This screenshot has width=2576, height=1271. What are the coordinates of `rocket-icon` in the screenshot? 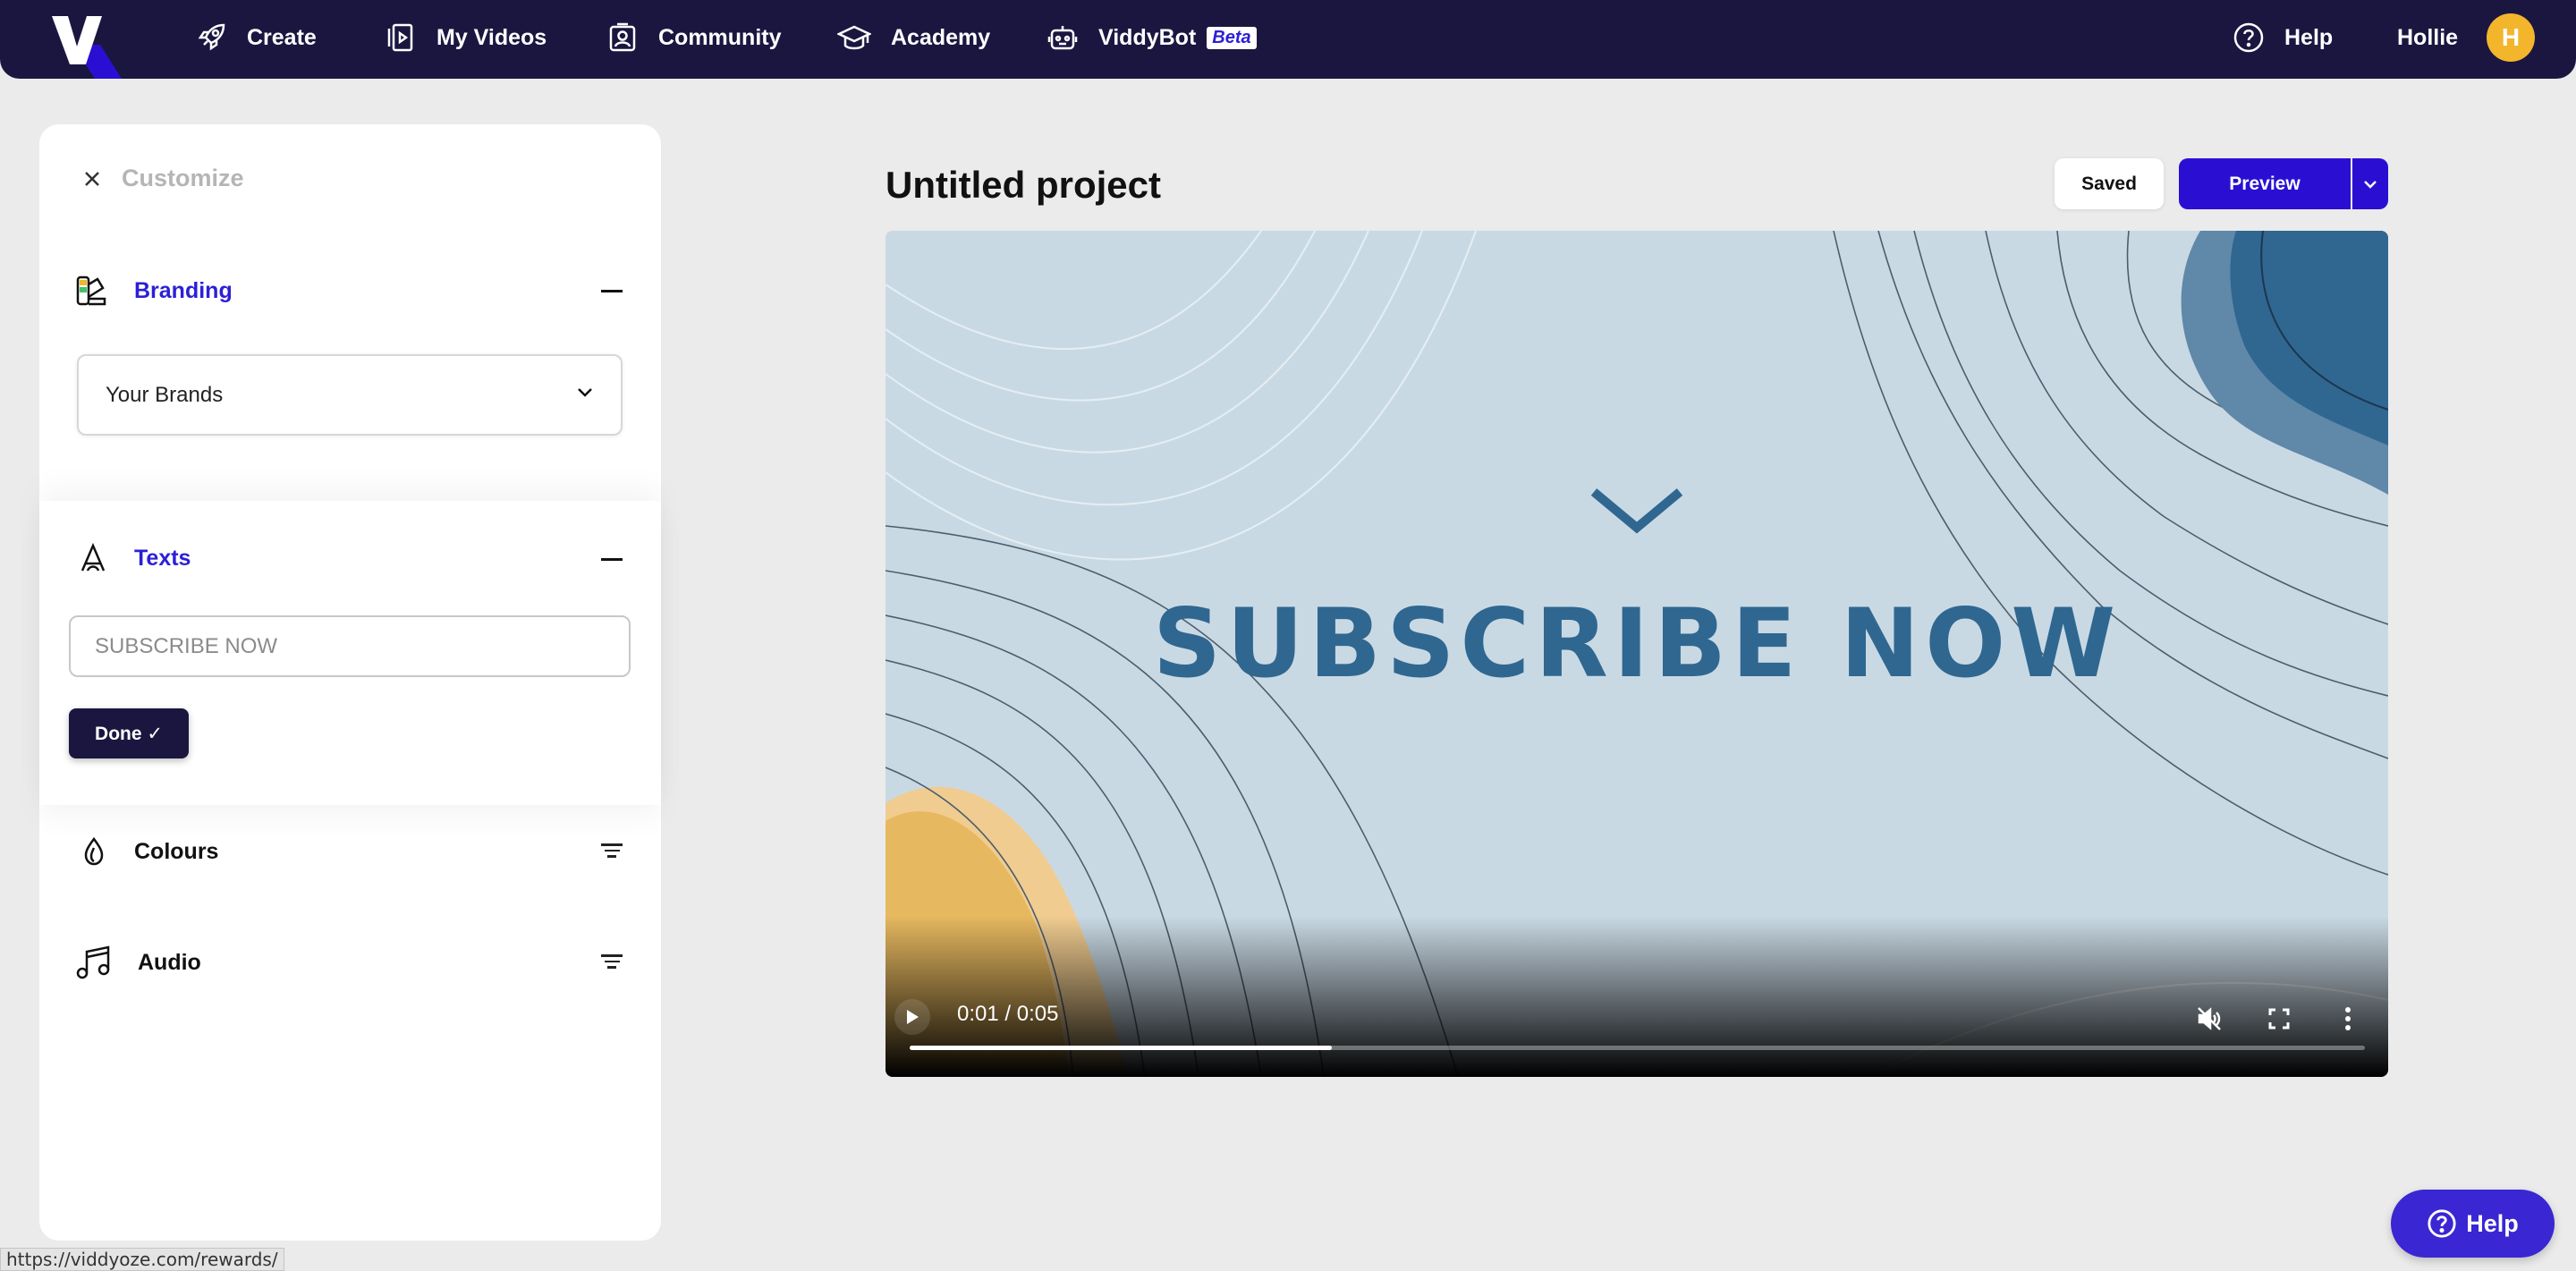 It's located at (211, 37).